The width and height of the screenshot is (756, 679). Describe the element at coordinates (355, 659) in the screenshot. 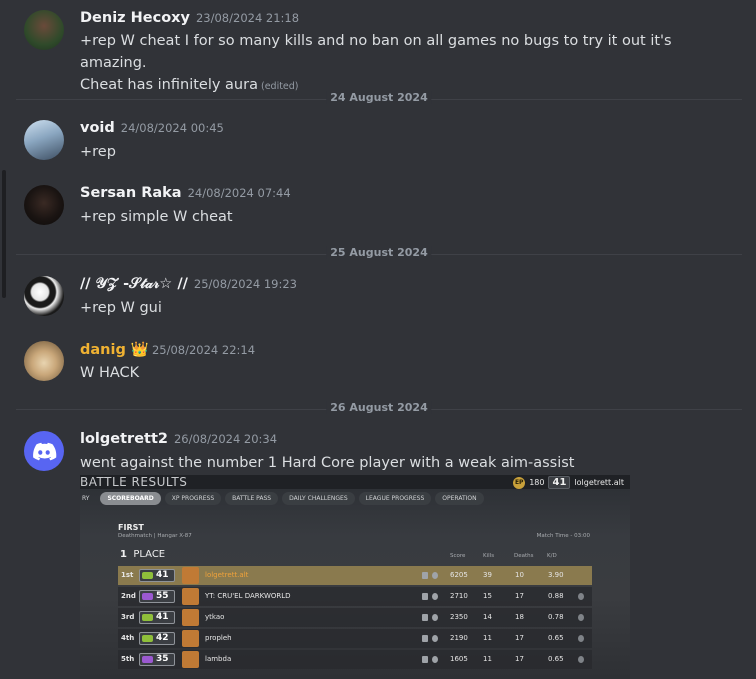

I see `scoreboard-row: 5th 35 lambda 1605 11 17 0.65` at that location.